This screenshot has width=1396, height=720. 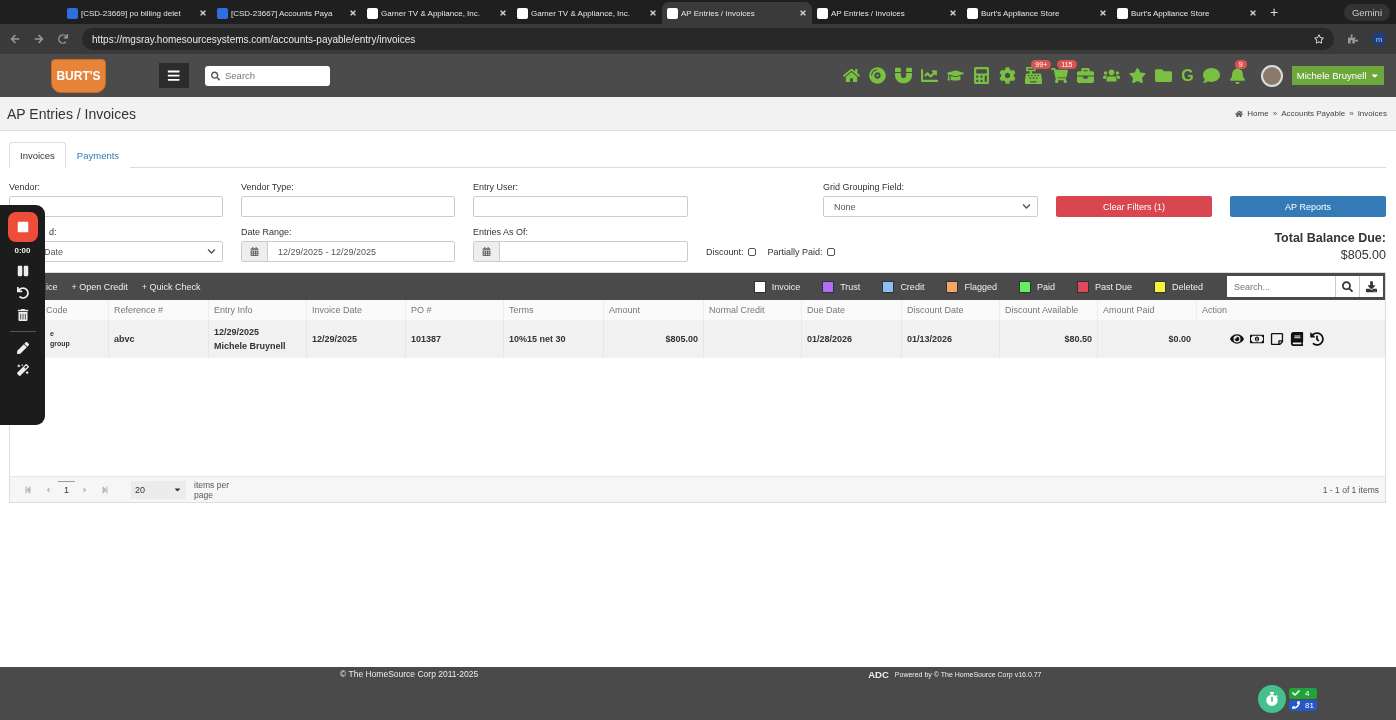 I want to click on ap-reports-button: AP Reports, so click(x=1308, y=206).